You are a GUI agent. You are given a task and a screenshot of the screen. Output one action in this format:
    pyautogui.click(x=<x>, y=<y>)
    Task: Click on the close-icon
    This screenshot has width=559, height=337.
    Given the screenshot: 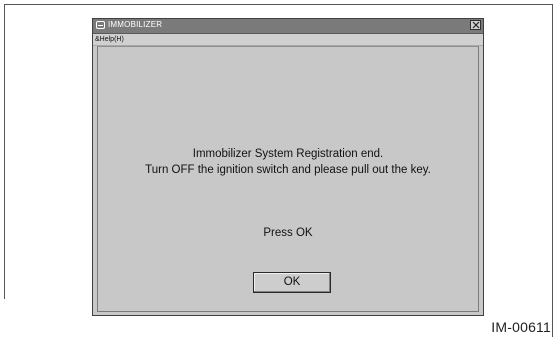 What is the action you would take?
    pyautogui.click(x=476, y=25)
    